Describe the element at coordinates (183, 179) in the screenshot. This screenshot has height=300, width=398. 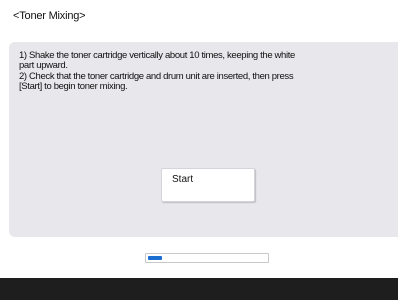
I see `start-button-label: Start` at that location.